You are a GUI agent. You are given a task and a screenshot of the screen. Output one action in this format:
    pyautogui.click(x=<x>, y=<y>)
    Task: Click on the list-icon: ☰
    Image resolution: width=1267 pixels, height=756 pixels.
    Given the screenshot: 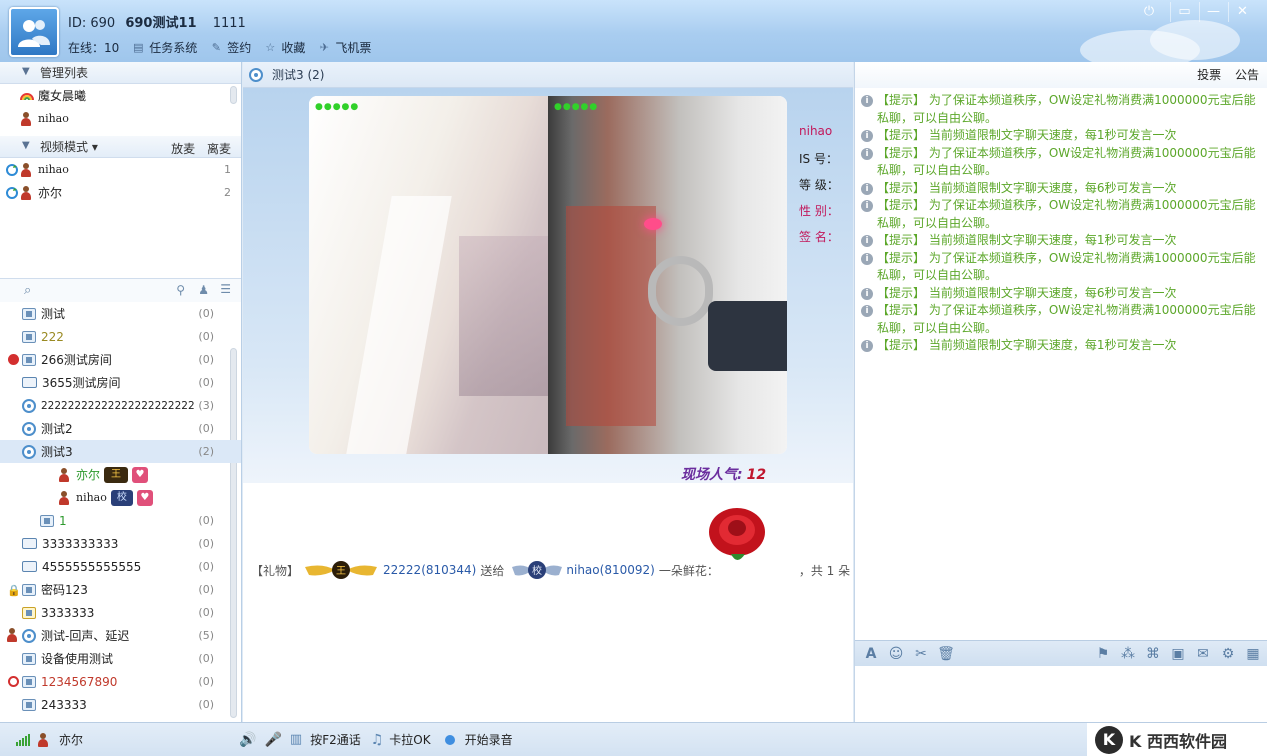 What is the action you would take?
    pyautogui.click(x=225, y=289)
    